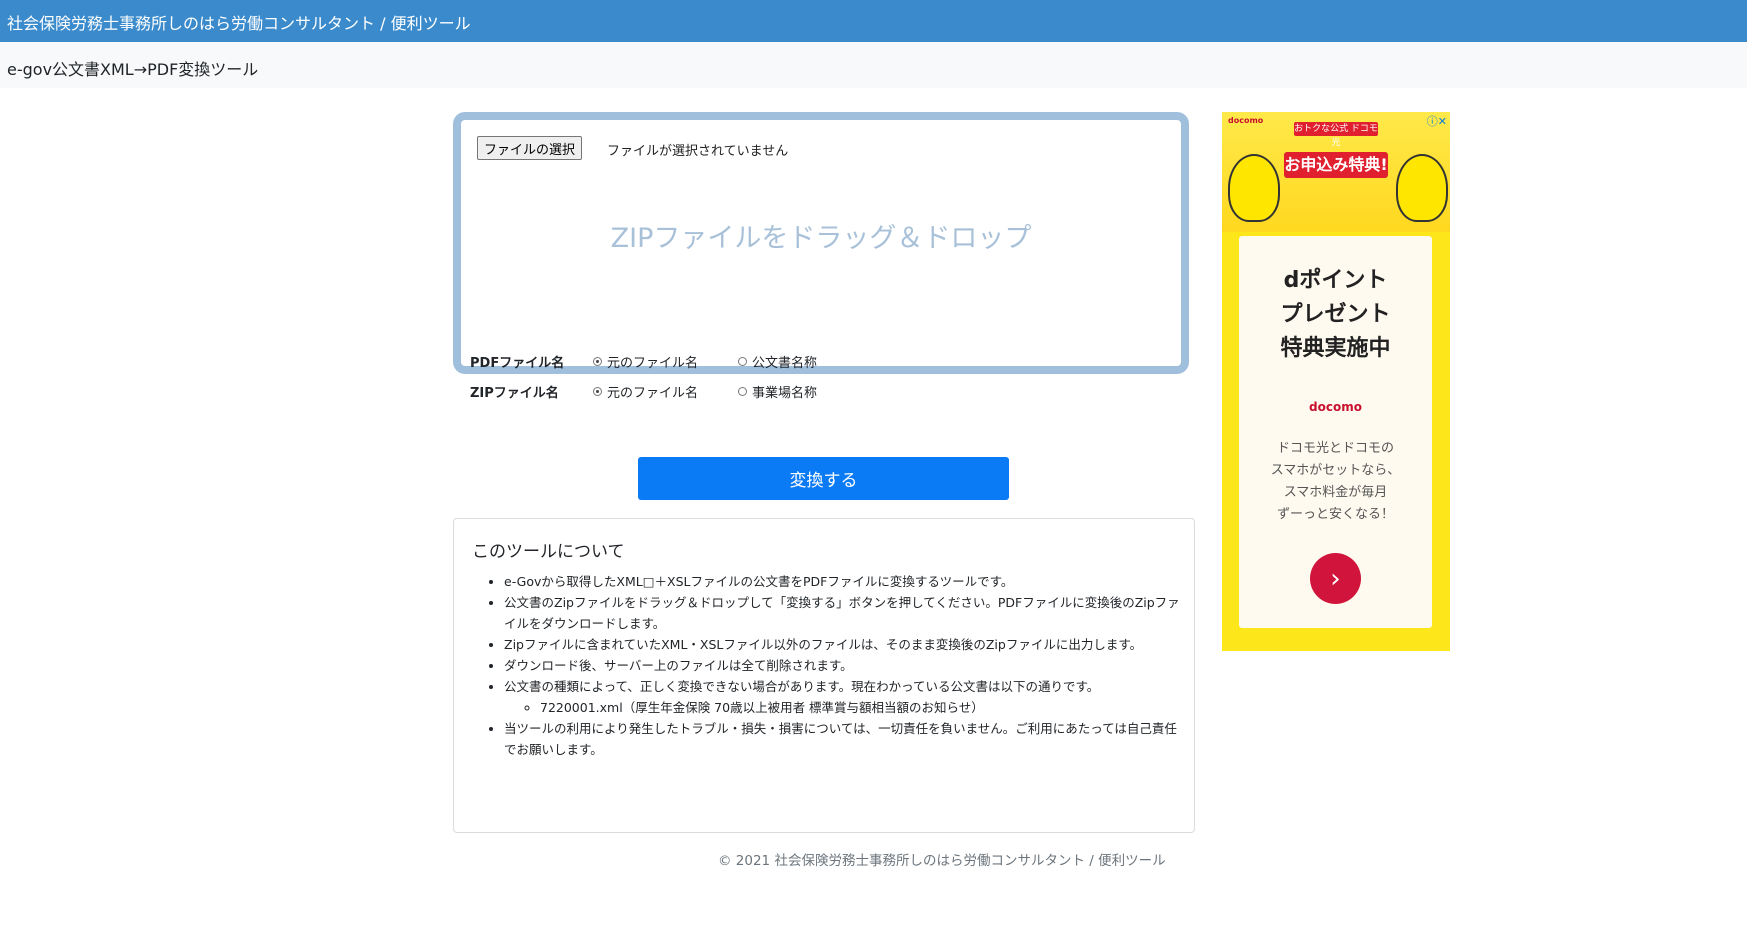 The height and width of the screenshot is (927, 1747). Describe the element at coordinates (785, 393) in the screenshot. I see `radio-label: 事業場名称` at that location.